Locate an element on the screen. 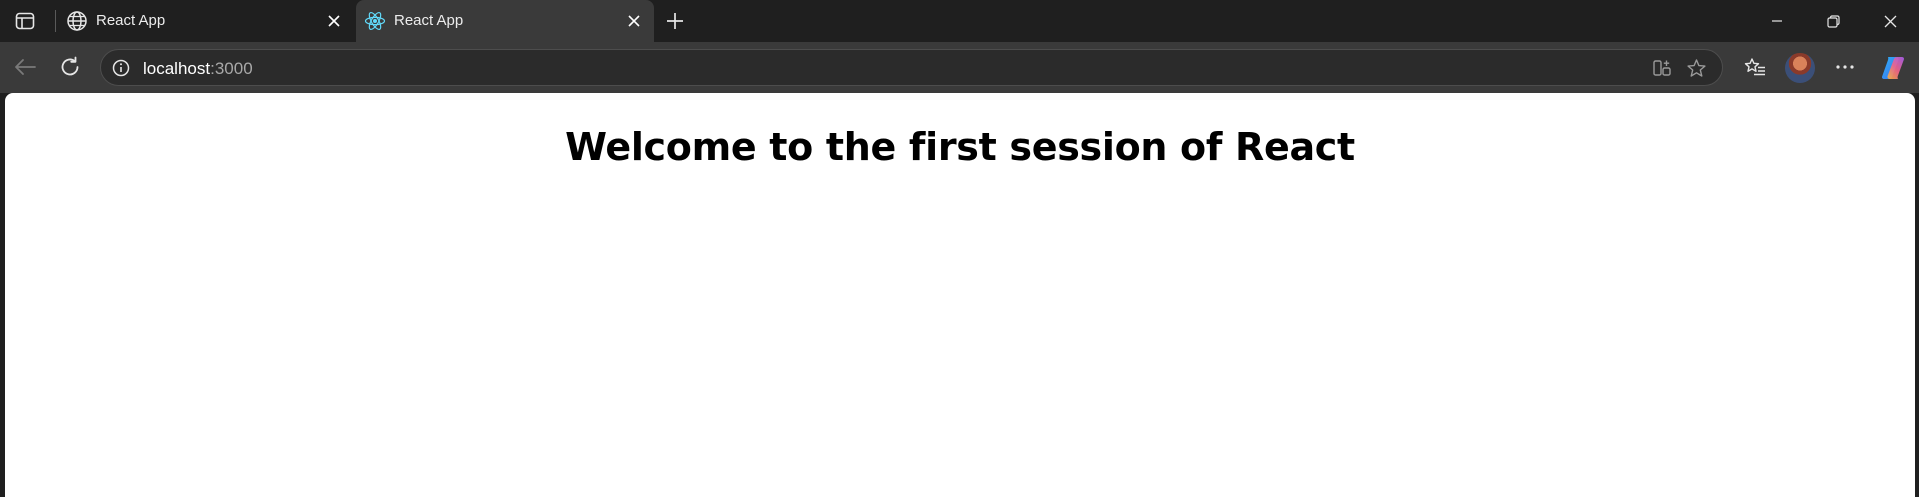 This screenshot has width=1919, height=497. profile-avatar is located at coordinates (1800, 68).